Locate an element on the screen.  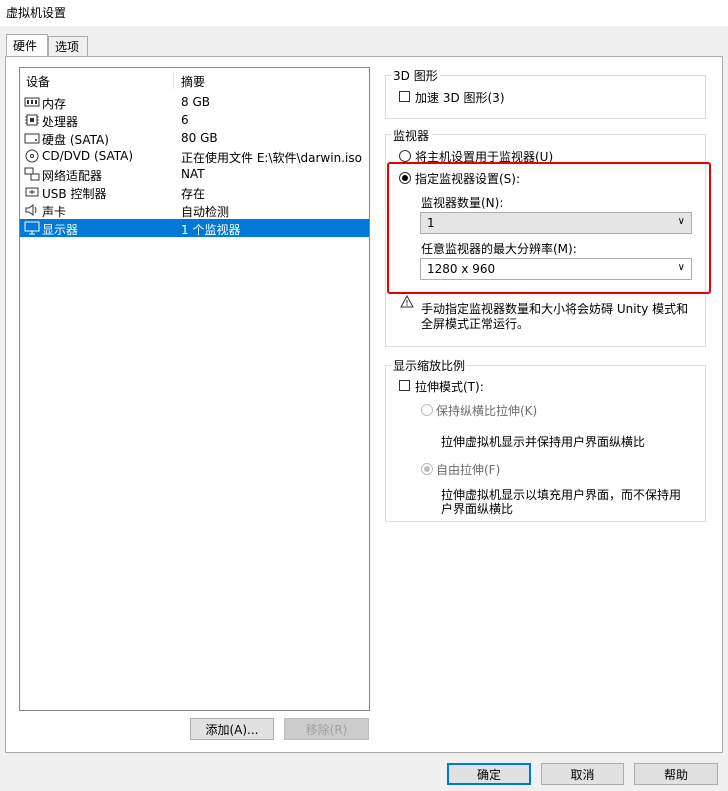
device-row-processor: 处理器 6 is located at coordinates (194, 120).